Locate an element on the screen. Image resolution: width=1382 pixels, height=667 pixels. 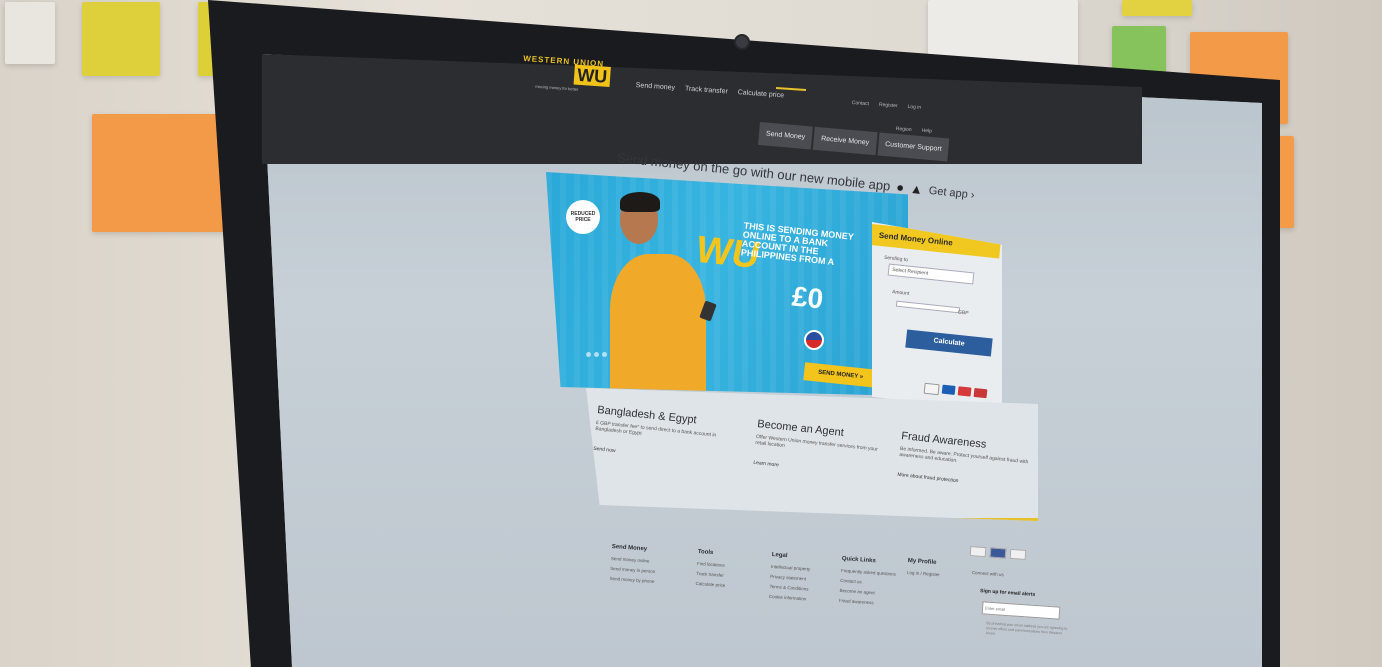
visa-icon is located at coordinates (931, 389).